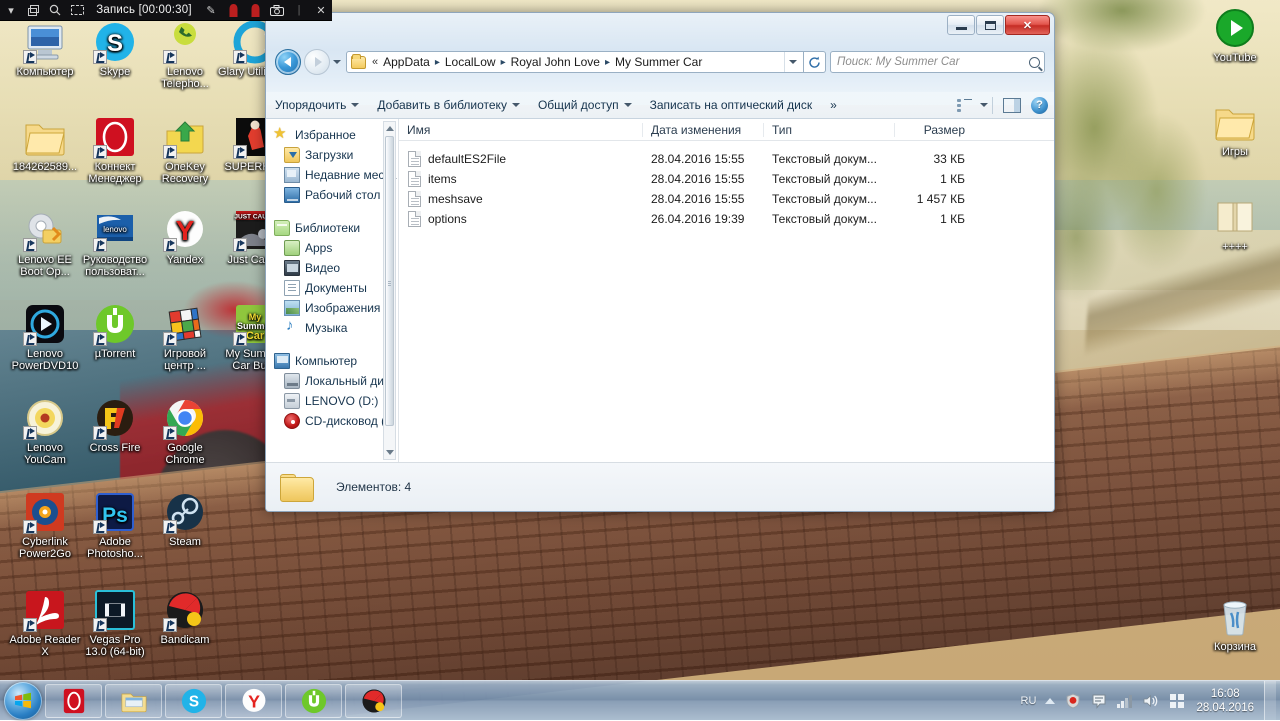 This screenshot has height=721, width=1280. I want to click on action-center-icon, so click(1099, 701).